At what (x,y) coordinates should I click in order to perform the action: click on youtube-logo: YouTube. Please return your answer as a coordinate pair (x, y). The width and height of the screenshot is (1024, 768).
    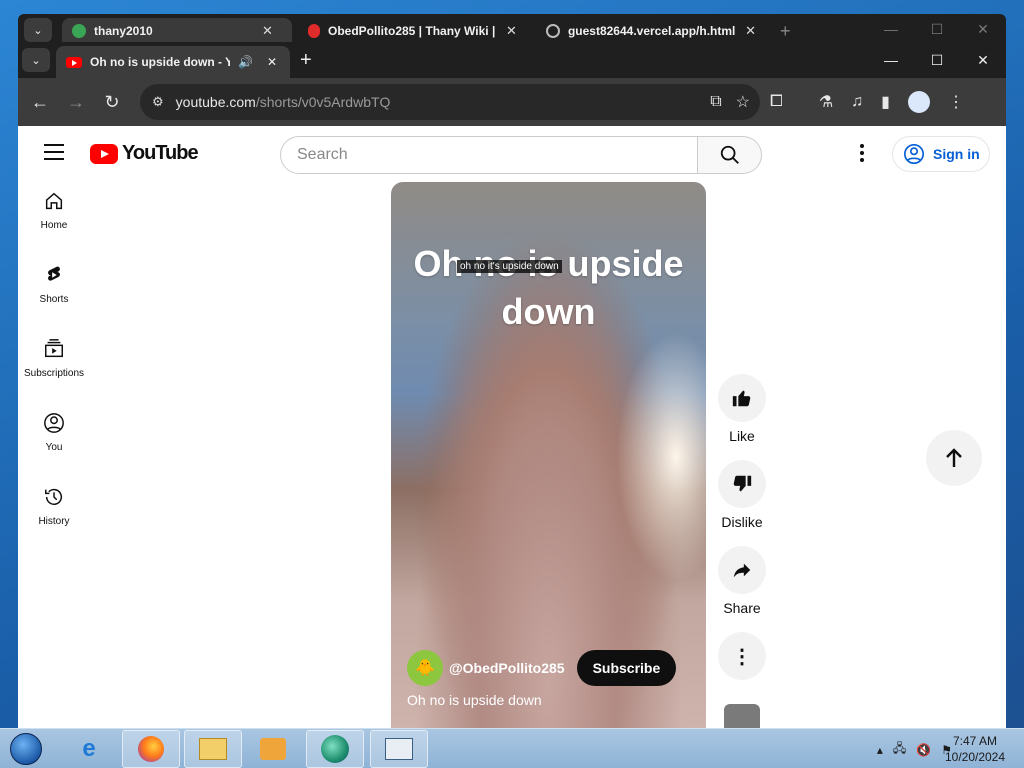
    Looking at the image, I should click on (144, 153).